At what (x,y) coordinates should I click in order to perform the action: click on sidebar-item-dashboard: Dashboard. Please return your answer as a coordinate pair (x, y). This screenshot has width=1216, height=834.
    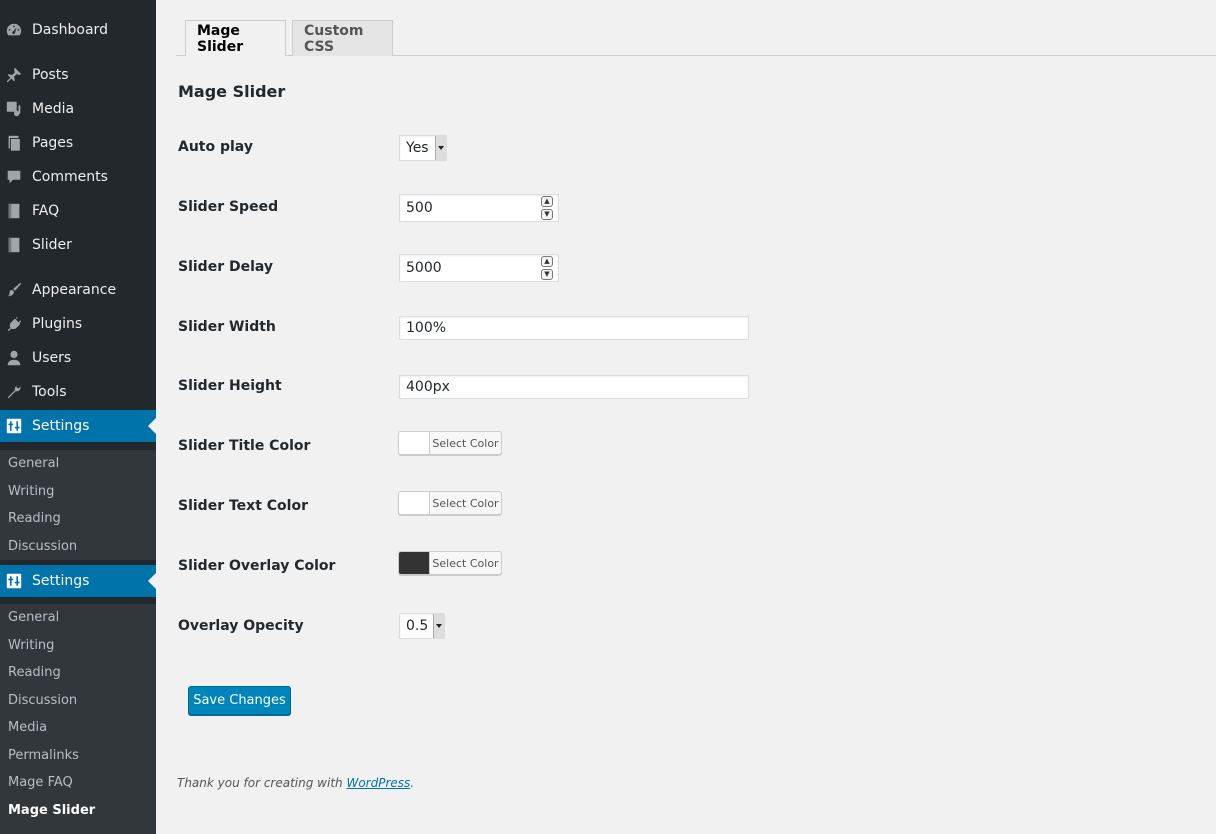
    Looking at the image, I should click on (78, 30).